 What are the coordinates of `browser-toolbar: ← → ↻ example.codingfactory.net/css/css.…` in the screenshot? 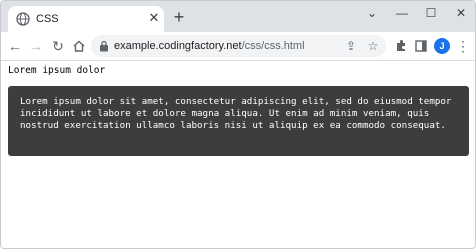 It's located at (238, 46).